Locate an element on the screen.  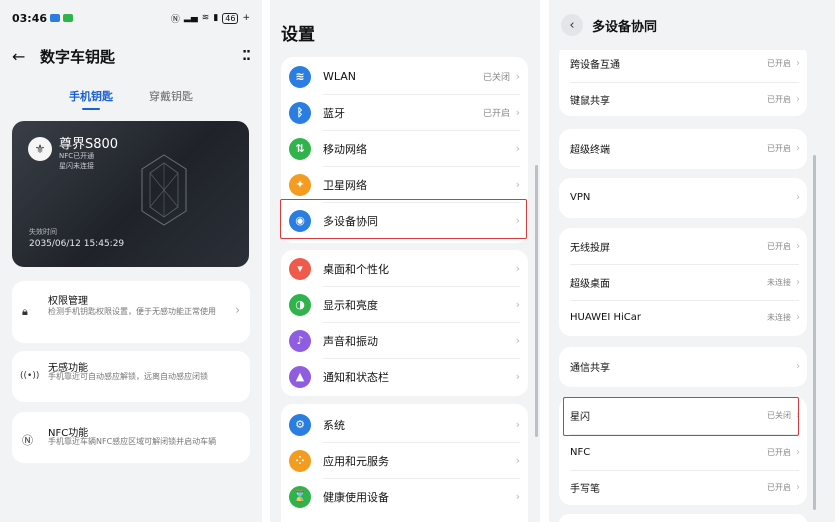
settings-item-display: ◑ 显示和亮度 › is located at coordinates (404, 304).